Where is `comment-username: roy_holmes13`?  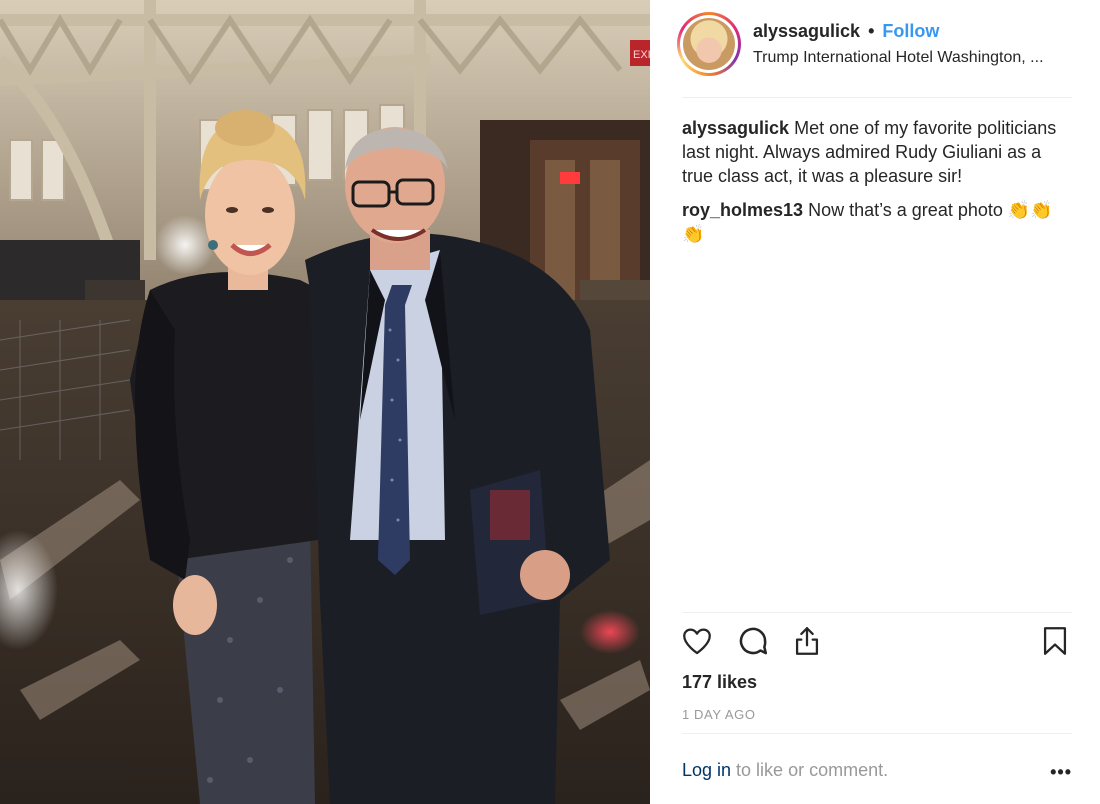
comment-username: roy_holmes13 is located at coordinates (742, 210).